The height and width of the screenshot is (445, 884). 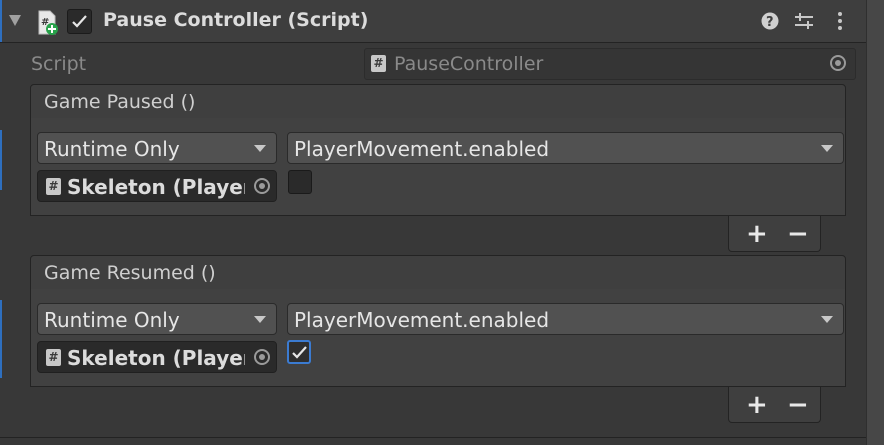 I want to click on component-bottom-divider, so click(x=433, y=437).